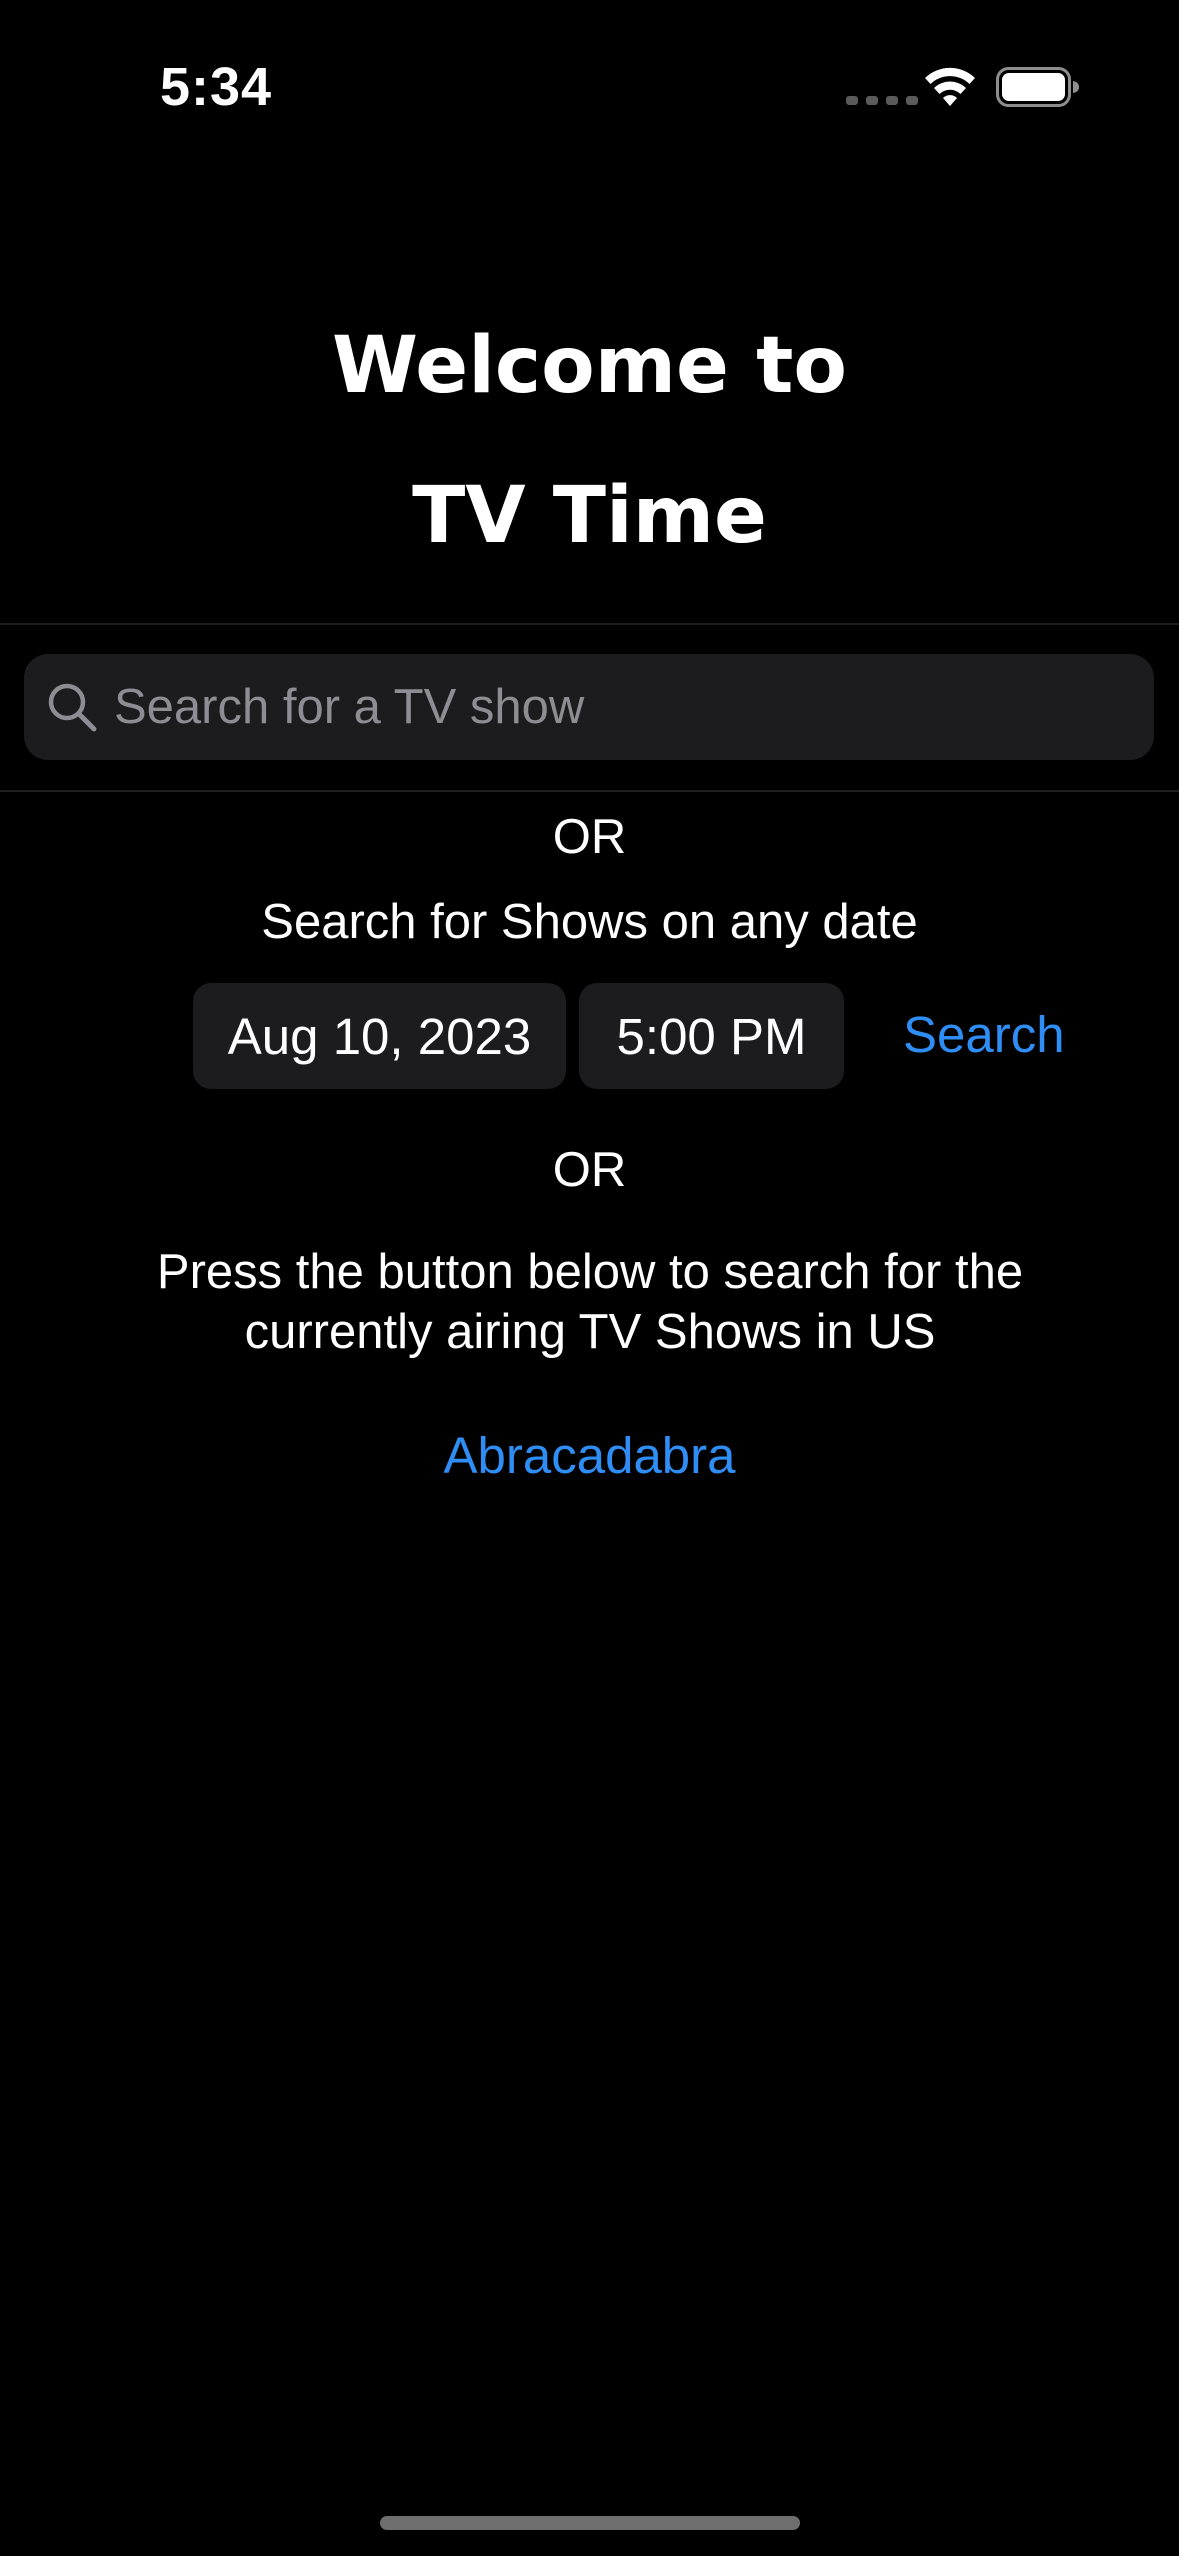 This screenshot has width=1179, height=2556. Describe the element at coordinates (589, 516) in the screenshot. I see `welcome-title-line-2: TV Time` at that location.